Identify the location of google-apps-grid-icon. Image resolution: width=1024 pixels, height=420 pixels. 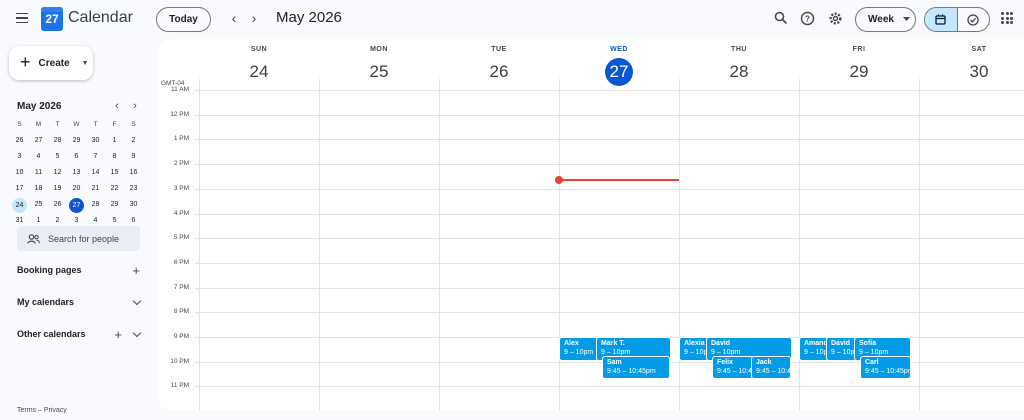
(1007, 18).